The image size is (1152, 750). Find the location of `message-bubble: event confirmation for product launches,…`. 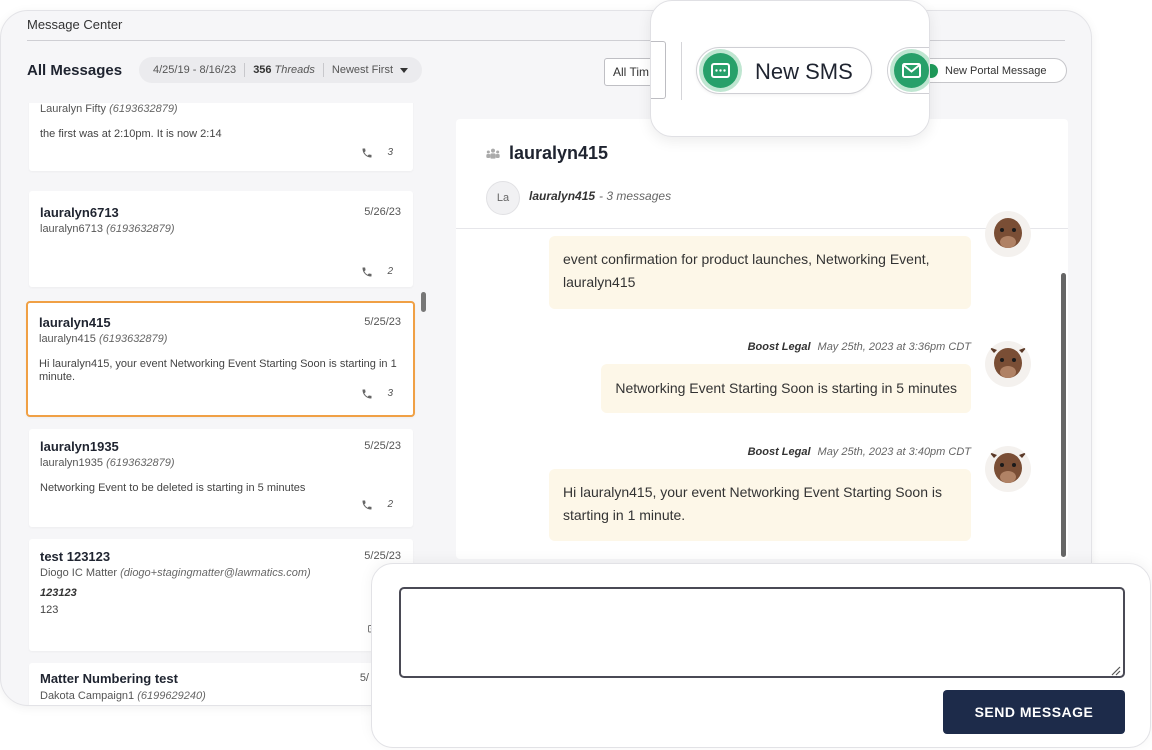

message-bubble: event confirmation for product launches,… is located at coordinates (760, 272).